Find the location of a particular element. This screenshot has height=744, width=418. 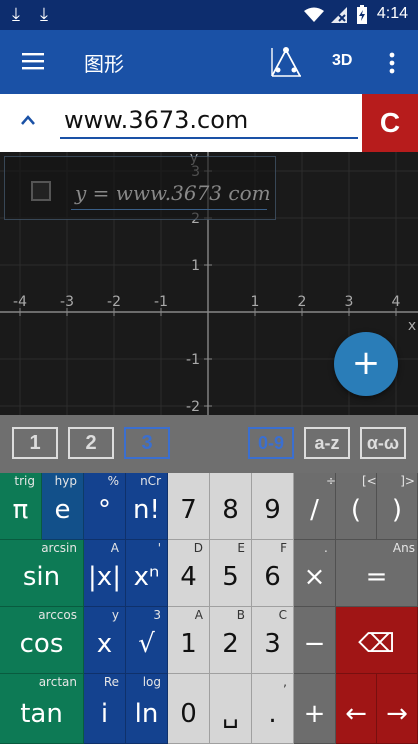

key-tan: arctan tan is located at coordinates (42, 709).